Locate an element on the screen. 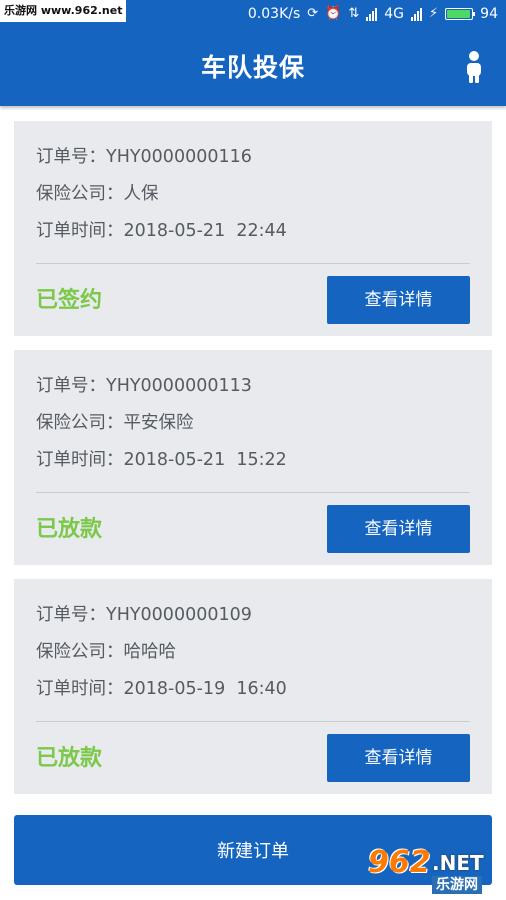 The height and width of the screenshot is (900, 506). watermark-suffix: .NET is located at coordinates (458, 863).